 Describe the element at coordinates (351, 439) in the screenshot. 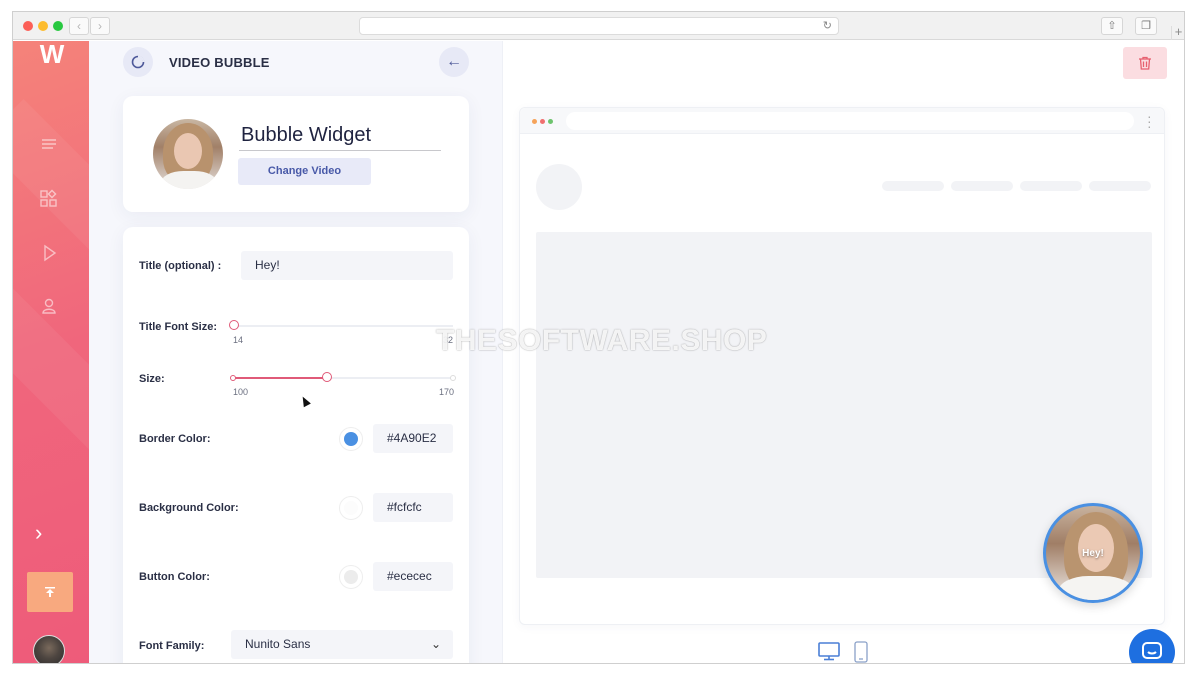

I see `border-color-swatch` at that location.